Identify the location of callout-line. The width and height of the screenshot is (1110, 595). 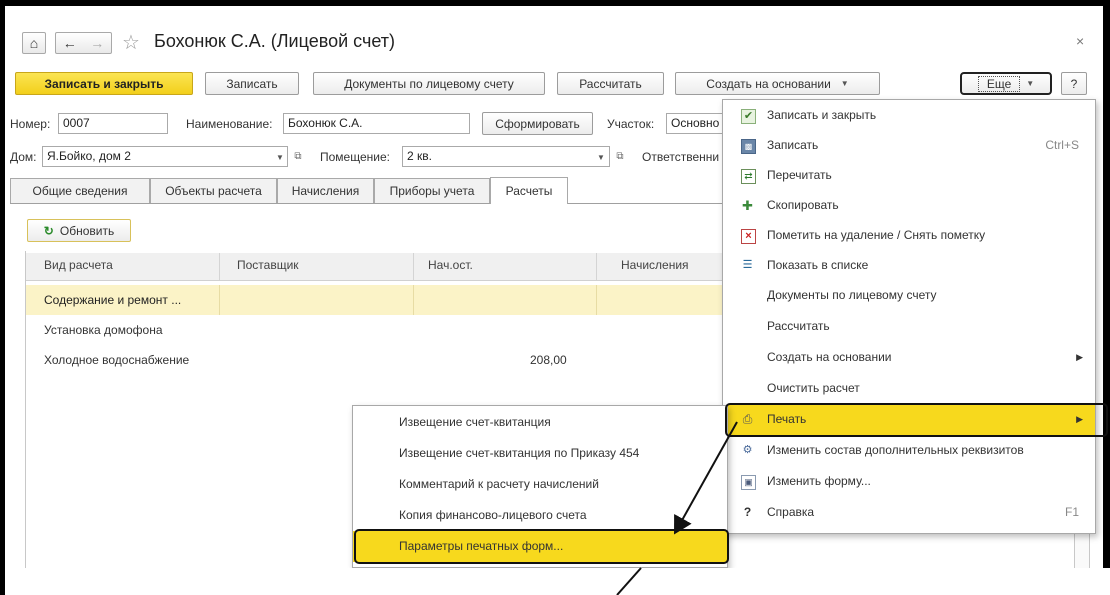
(629, 581).